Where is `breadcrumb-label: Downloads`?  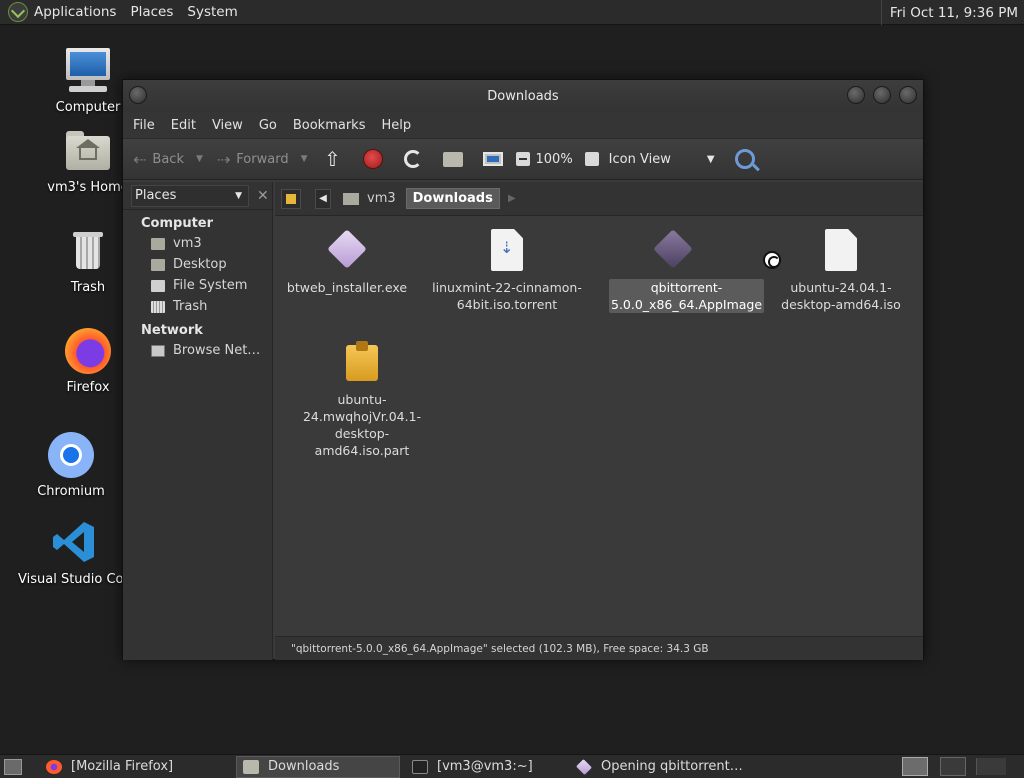
breadcrumb-label: Downloads is located at coordinates (452, 198).